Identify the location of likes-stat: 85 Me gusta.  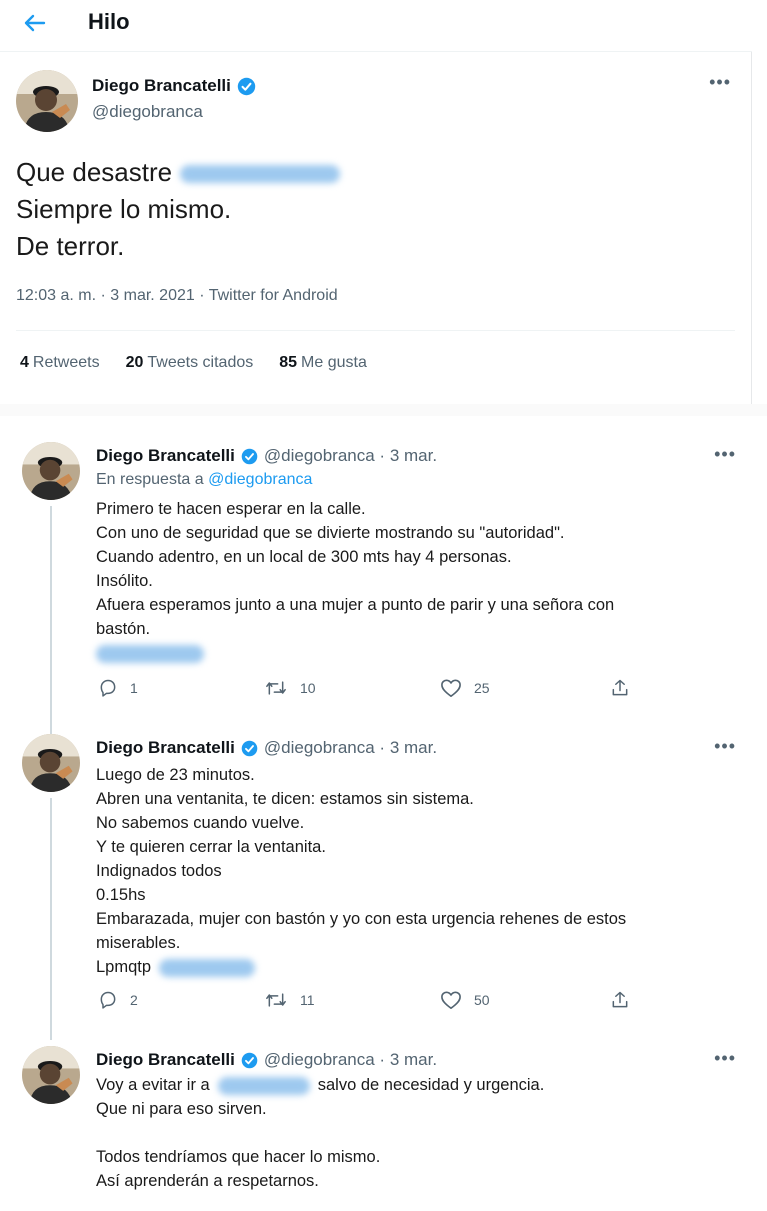
(323, 363).